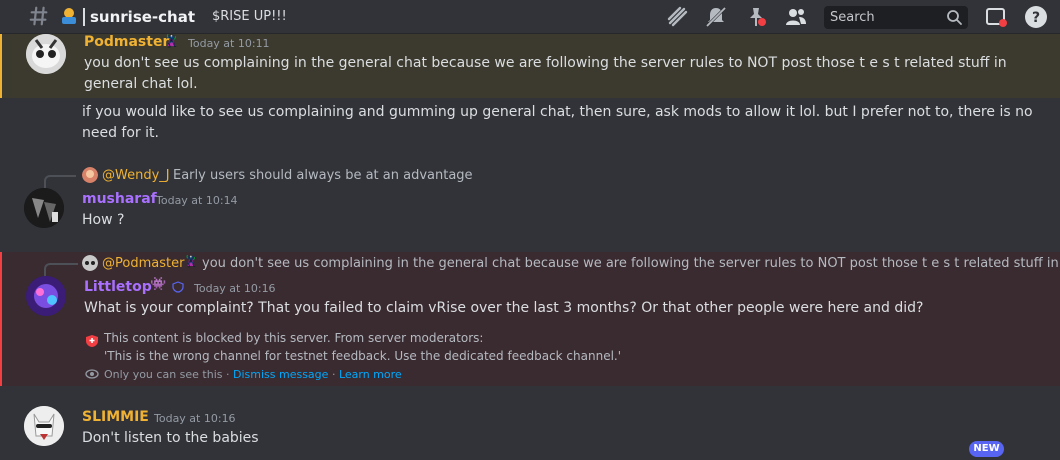 This screenshot has width=1060, height=460. Describe the element at coordinates (136, 175) in the screenshot. I see `reply-mention: @Wendy_J` at that location.